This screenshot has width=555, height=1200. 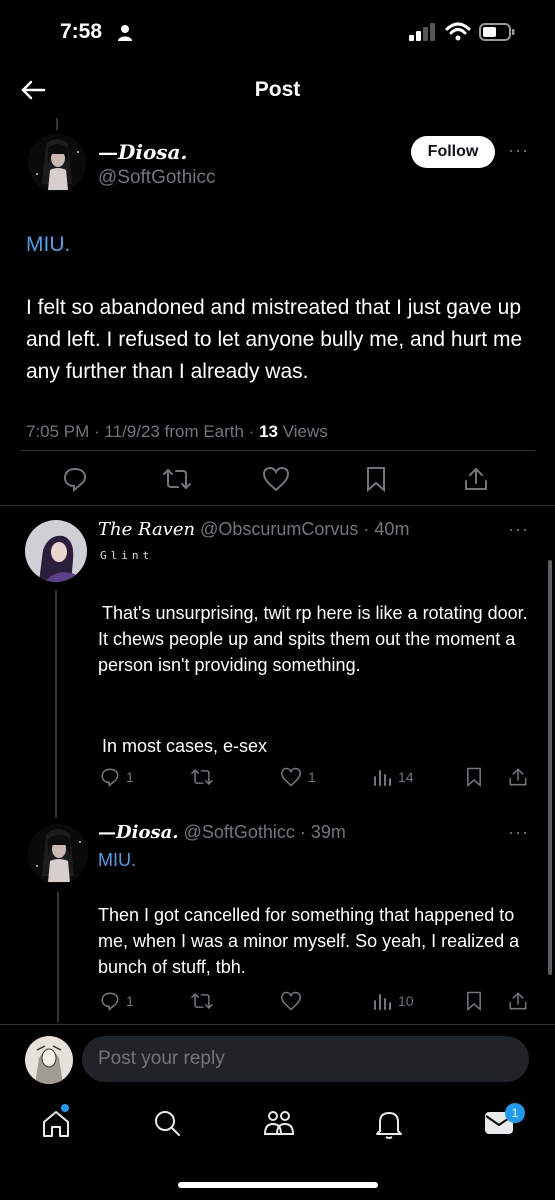 I want to click on person-icon, so click(x=125, y=33).